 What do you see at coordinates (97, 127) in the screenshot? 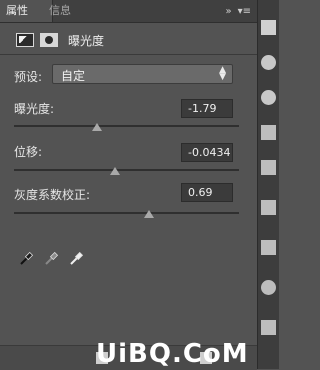
I see `exposure-slider-thumb` at bounding box center [97, 127].